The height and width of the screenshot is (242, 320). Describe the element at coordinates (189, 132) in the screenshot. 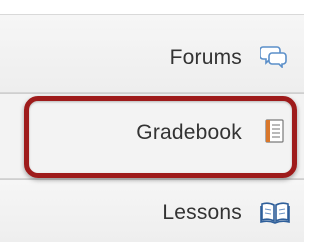

I see `menu-item-label: Gradebook` at that location.